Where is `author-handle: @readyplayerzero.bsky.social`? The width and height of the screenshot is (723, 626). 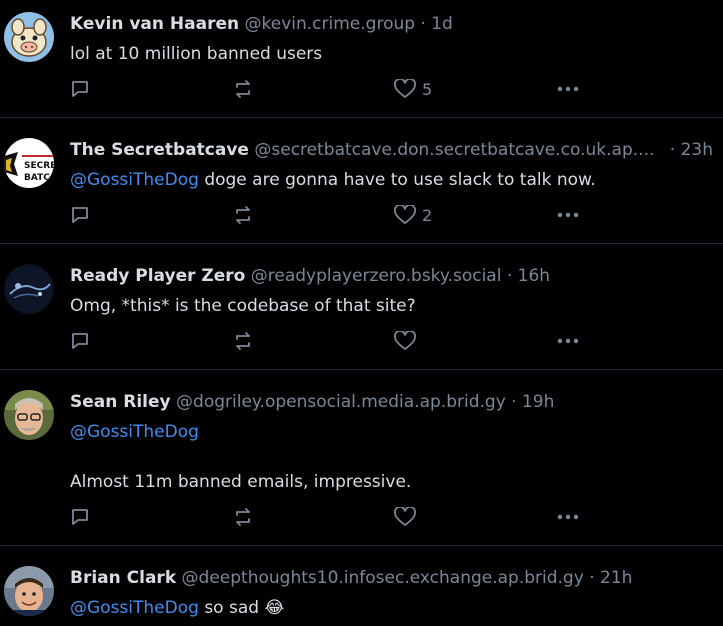
author-handle: @readyplayerzero.bsky.social is located at coordinates (376, 276).